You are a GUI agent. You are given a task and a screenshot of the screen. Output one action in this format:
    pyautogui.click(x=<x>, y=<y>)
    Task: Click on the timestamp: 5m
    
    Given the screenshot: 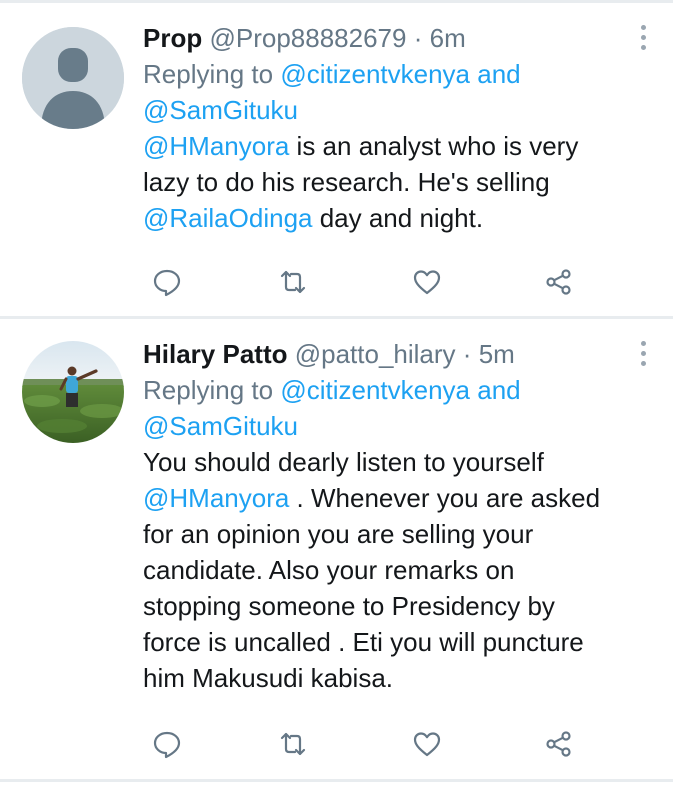 What is the action you would take?
    pyautogui.click(x=497, y=354)
    